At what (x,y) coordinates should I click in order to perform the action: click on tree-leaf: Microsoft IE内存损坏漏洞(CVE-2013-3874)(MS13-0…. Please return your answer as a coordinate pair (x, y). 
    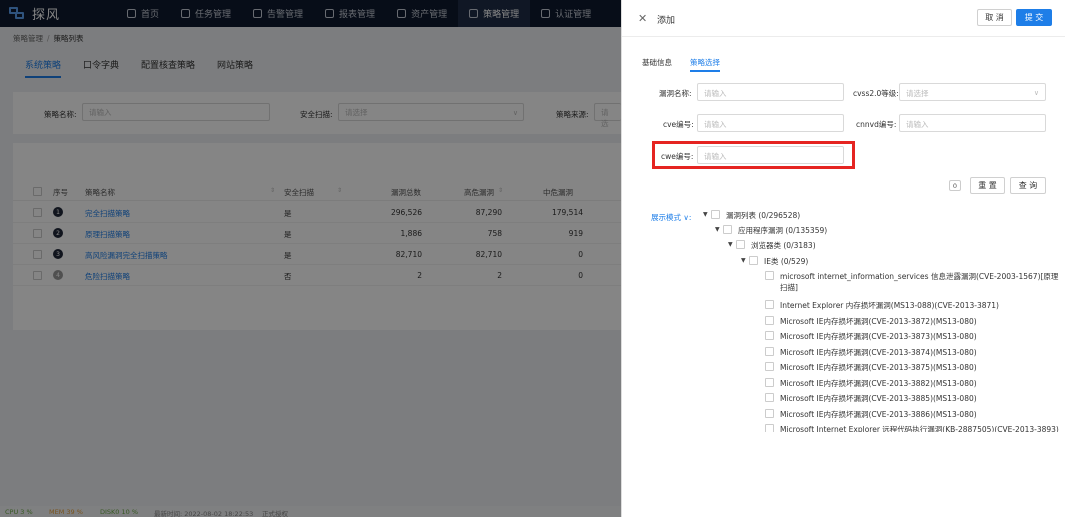
    Looking at the image, I should click on (871, 352).